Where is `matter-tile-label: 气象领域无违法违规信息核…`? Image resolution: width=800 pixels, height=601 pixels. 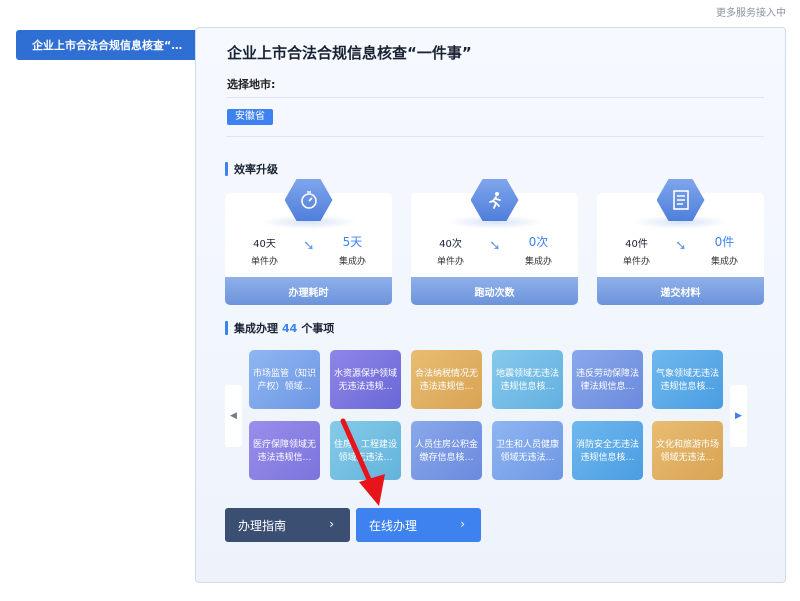 matter-tile-label: 气象领域无违法违规信息核… is located at coordinates (687, 380).